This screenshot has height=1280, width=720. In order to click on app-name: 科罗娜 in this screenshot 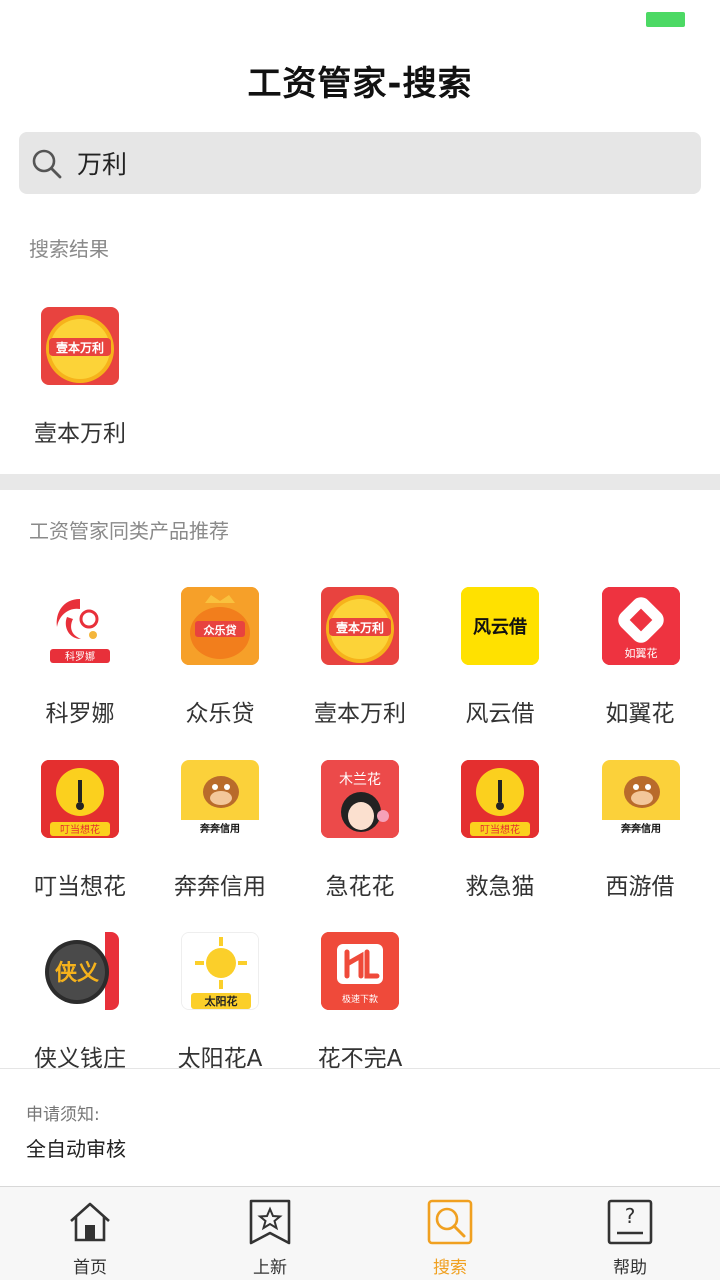, I will do `click(80, 714)`.